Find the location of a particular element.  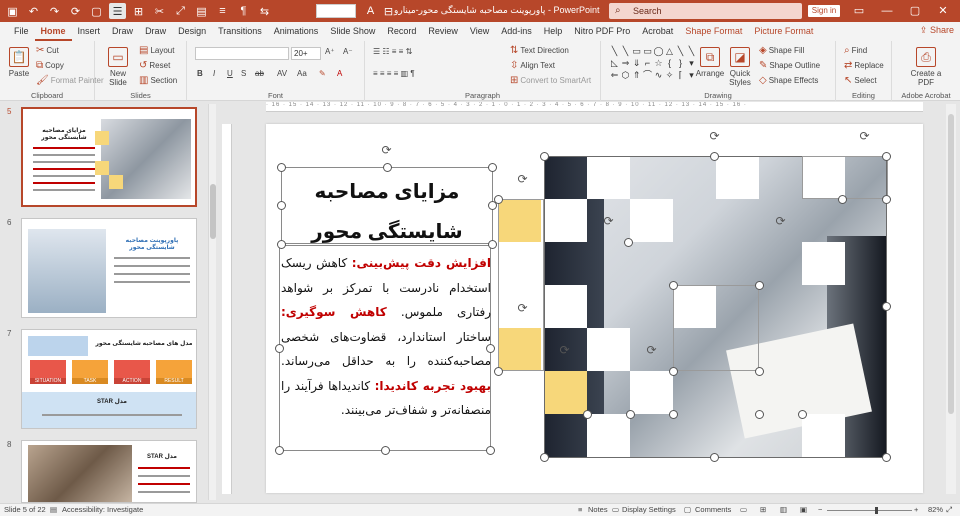

new-slide-button: ▭ New Slide is located at coordinates (118, 67).